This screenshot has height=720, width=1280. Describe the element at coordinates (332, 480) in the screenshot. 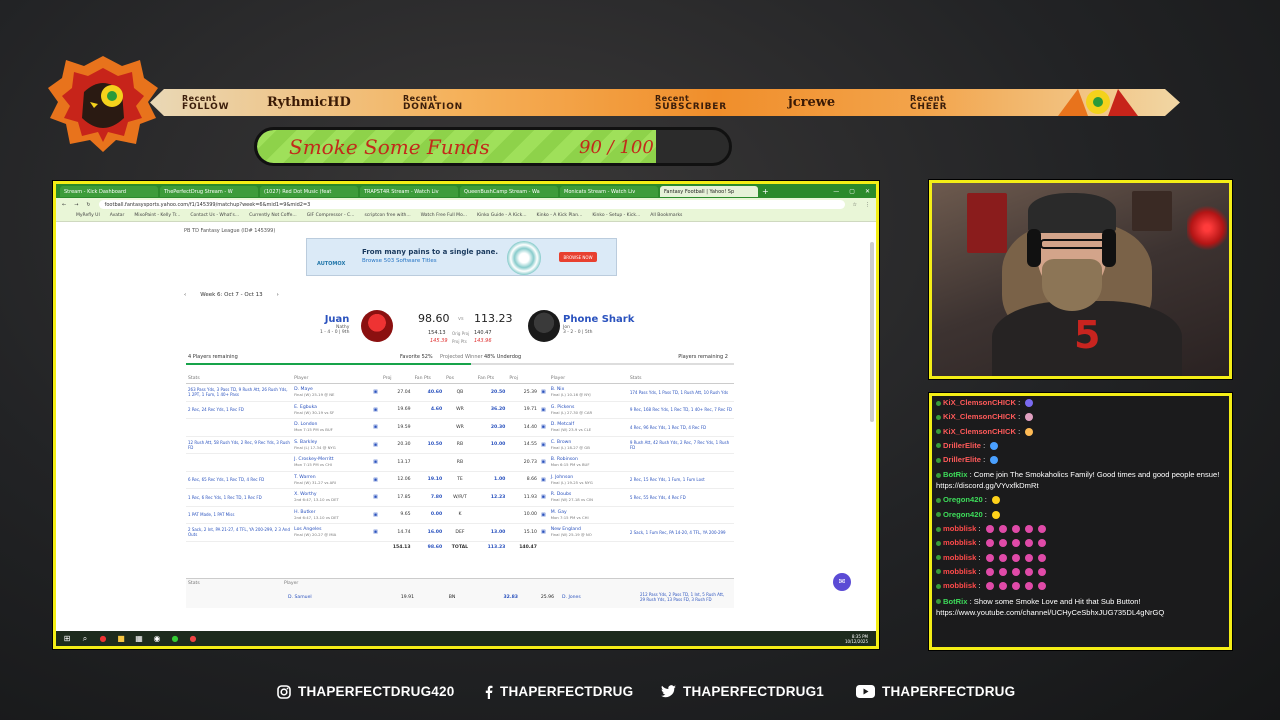

I see `left-player: T. Warren Final (W) 31-27 vs ARI` at that location.